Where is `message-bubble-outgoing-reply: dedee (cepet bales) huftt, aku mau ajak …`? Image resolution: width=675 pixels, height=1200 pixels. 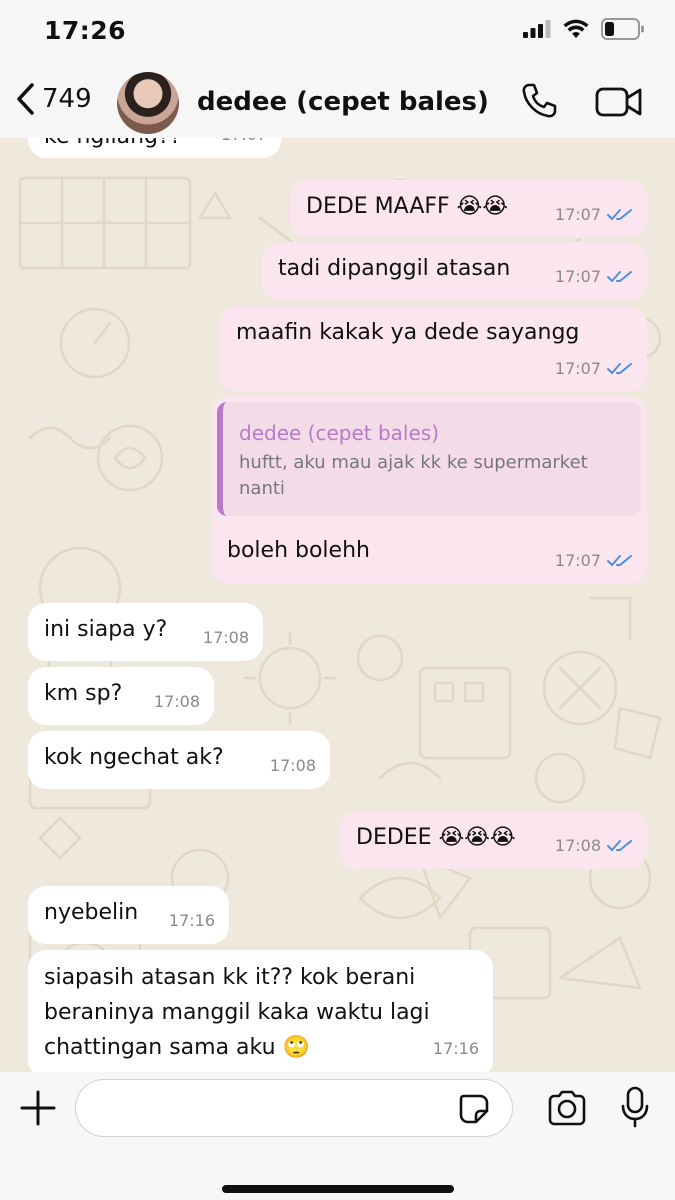
message-bubble-outgoing-reply: dedee (cepet bales) huftt, aku mau ajak … is located at coordinates (429, 490).